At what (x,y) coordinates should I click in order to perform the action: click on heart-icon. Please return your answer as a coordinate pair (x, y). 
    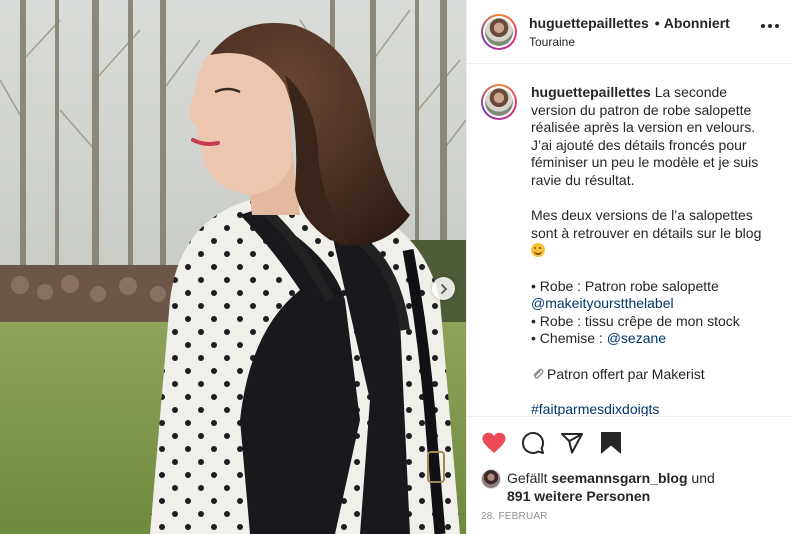
    Looking at the image, I should click on (494, 442).